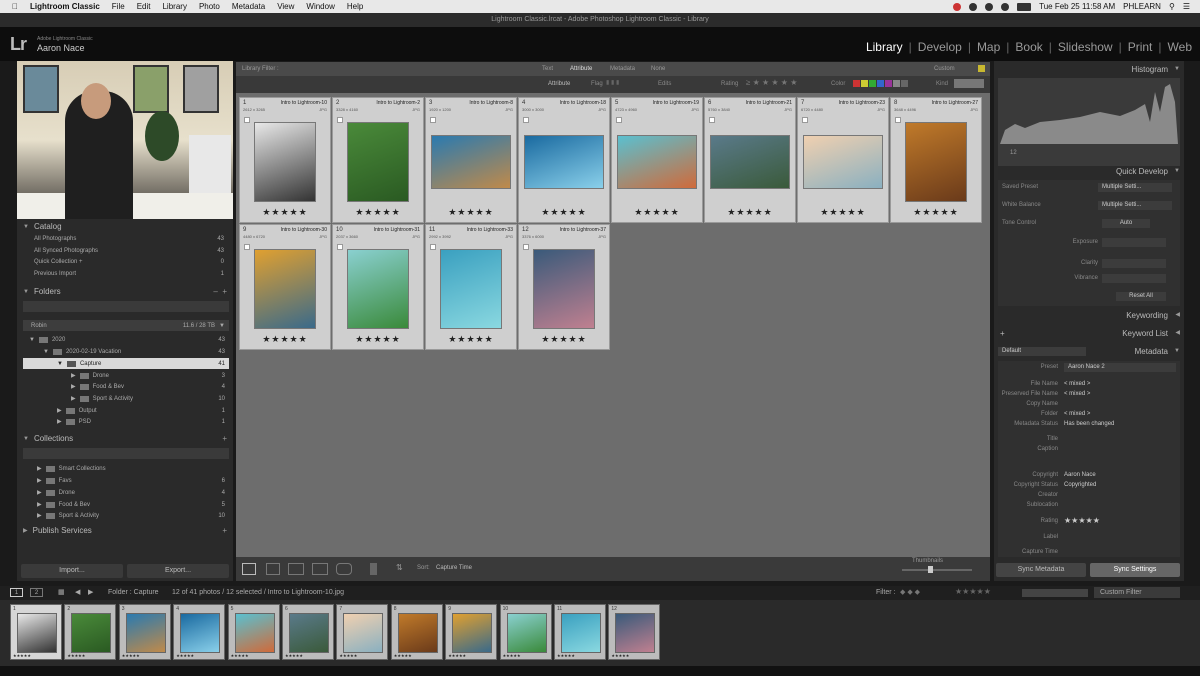 Image resolution: width=1200 pixels, height=676 pixels. What do you see at coordinates (126, 398) in the screenshot?
I see `folder-row: ▶ Sport & Activity 10` at bounding box center [126, 398].